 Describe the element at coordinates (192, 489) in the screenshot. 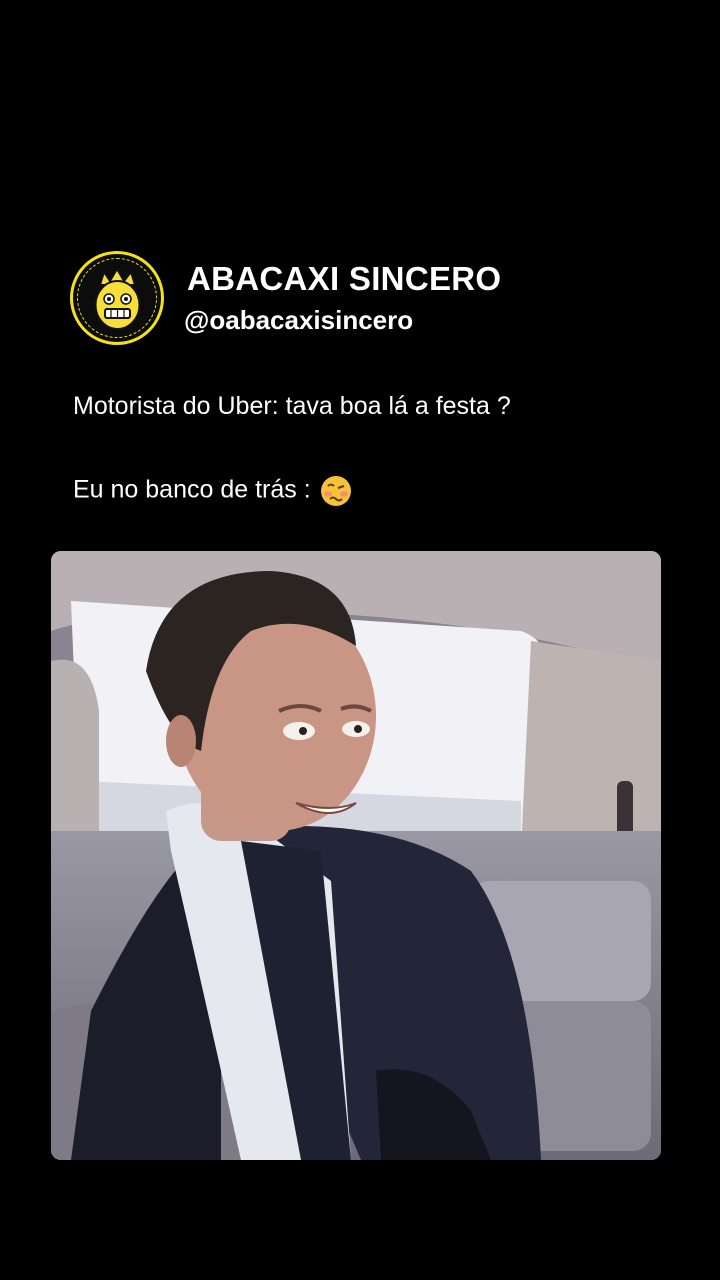

I see `post-line-2-text: Eu no banco de trás :` at that location.